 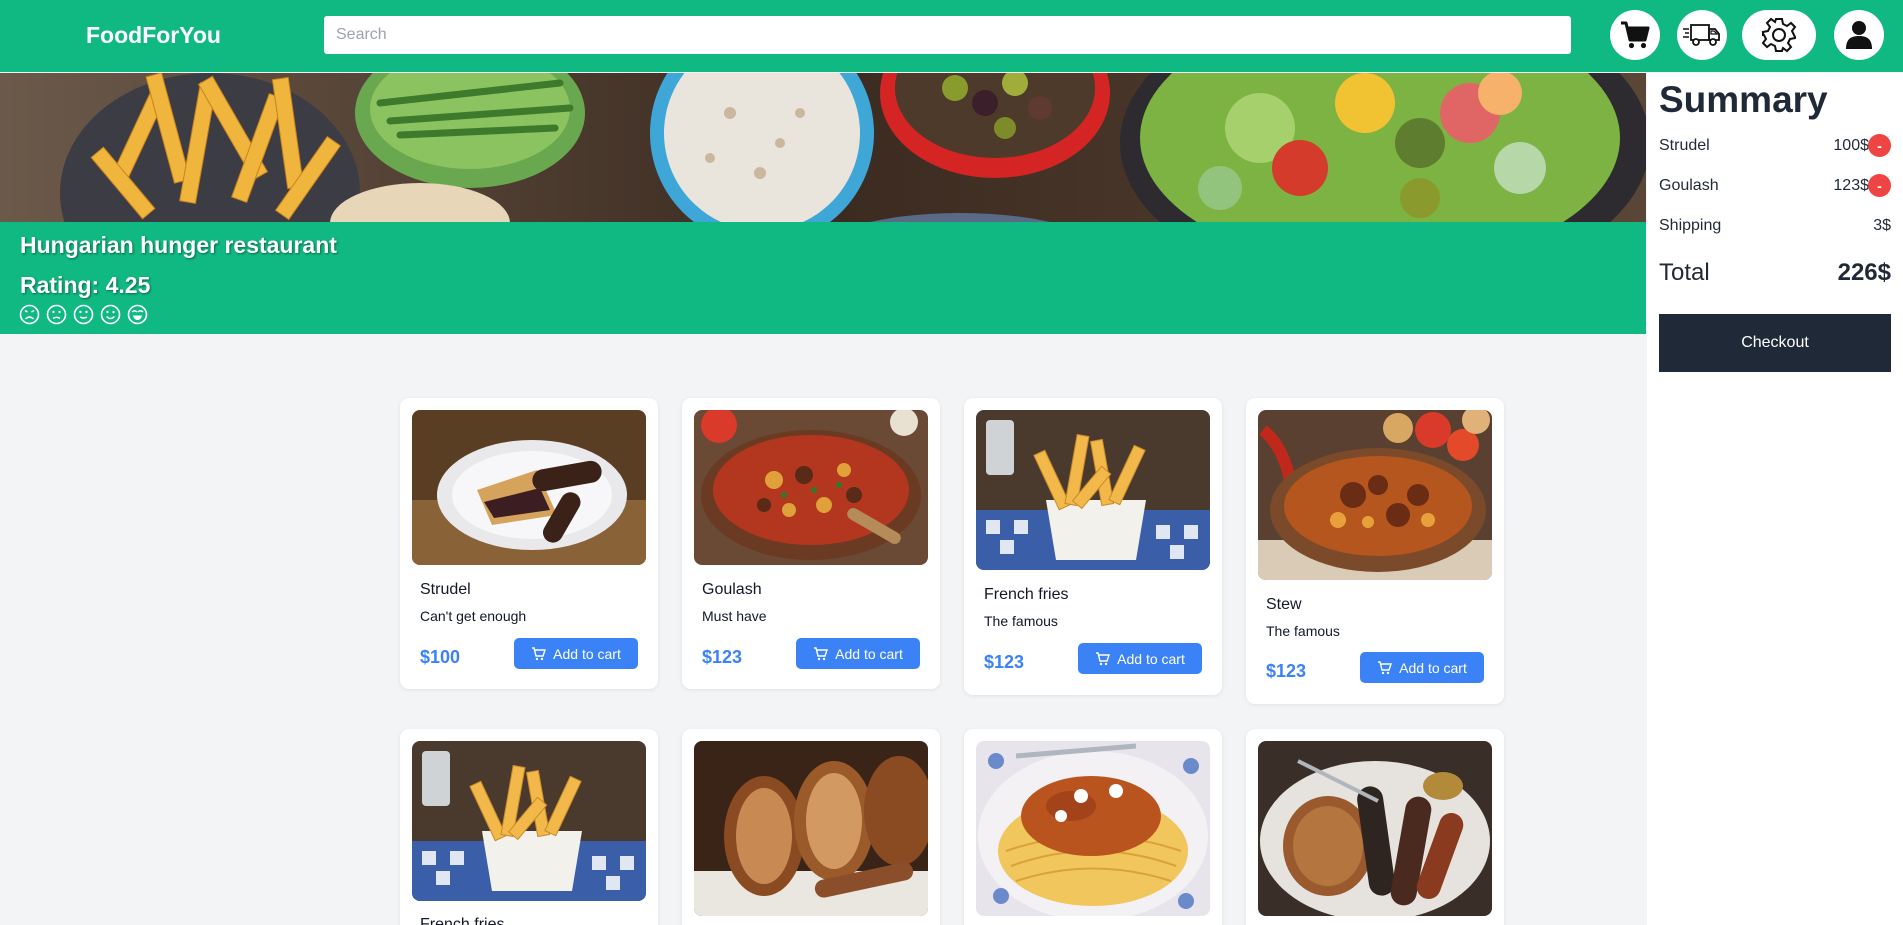 I want to click on summary-title: Summary, so click(x=1743, y=99).